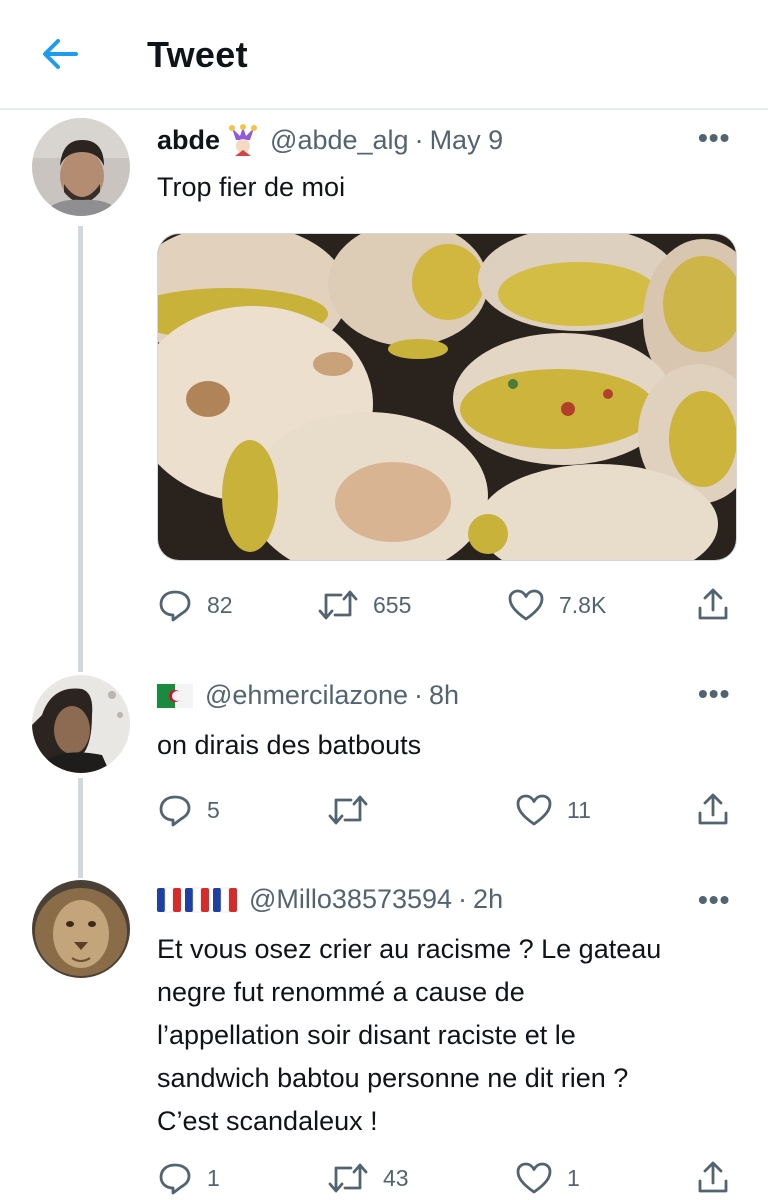  Describe the element at coordinates (251, 187) in the screenshot. I see `tweet-text: Trop fier de moi` at that location.